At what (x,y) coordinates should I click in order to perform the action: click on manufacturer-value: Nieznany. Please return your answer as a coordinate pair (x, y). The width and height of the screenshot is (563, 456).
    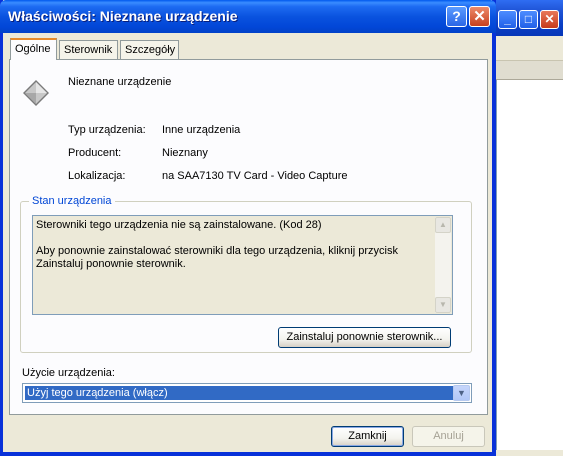
    Looking at the image, I should click on (185, 153).